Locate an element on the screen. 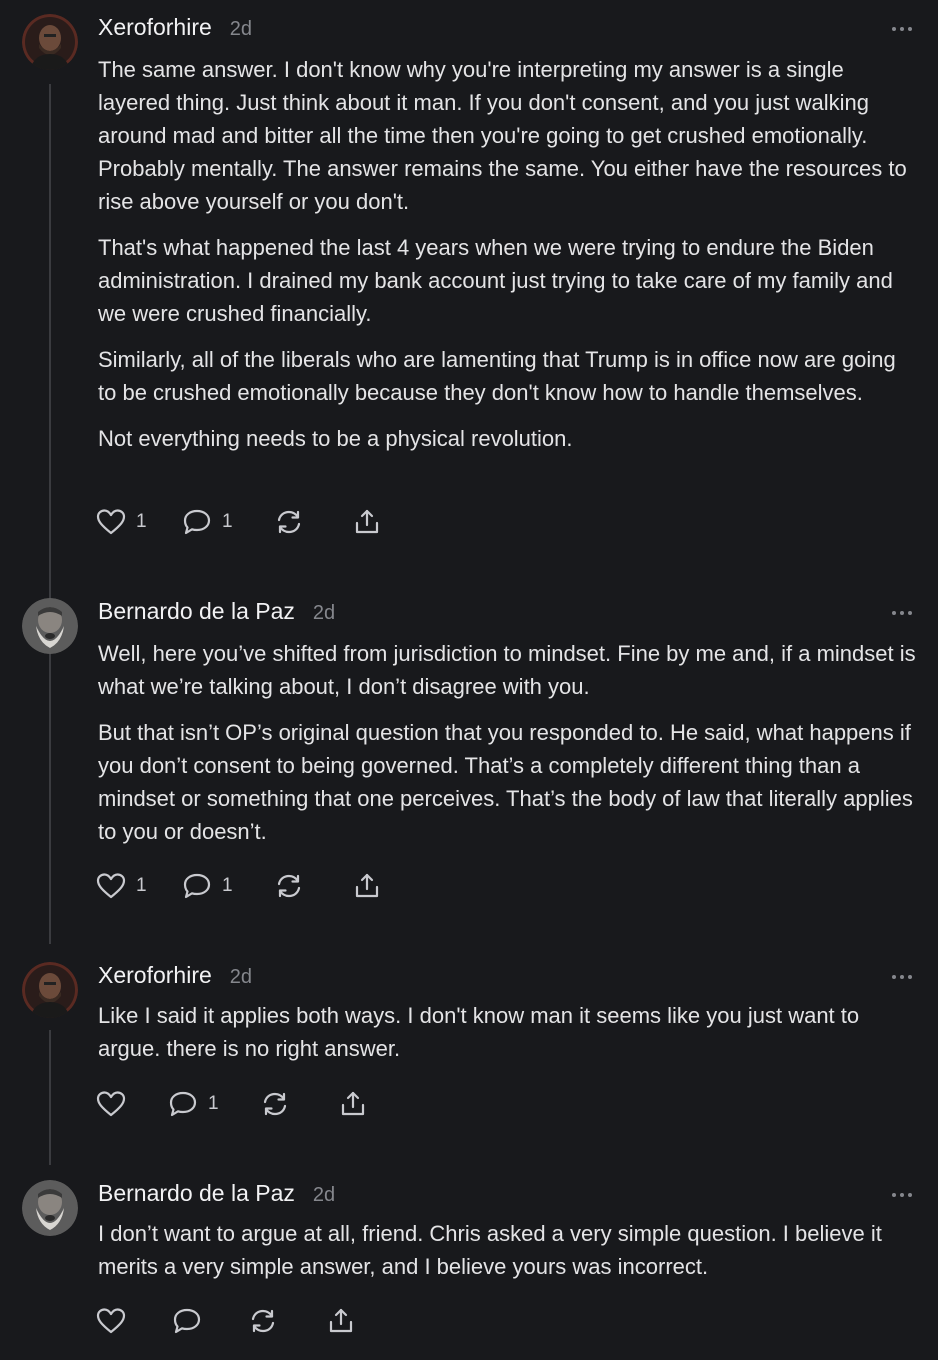 This screenshot has height=1360, width=938. reply-button is located at coordinates (187, 1321).